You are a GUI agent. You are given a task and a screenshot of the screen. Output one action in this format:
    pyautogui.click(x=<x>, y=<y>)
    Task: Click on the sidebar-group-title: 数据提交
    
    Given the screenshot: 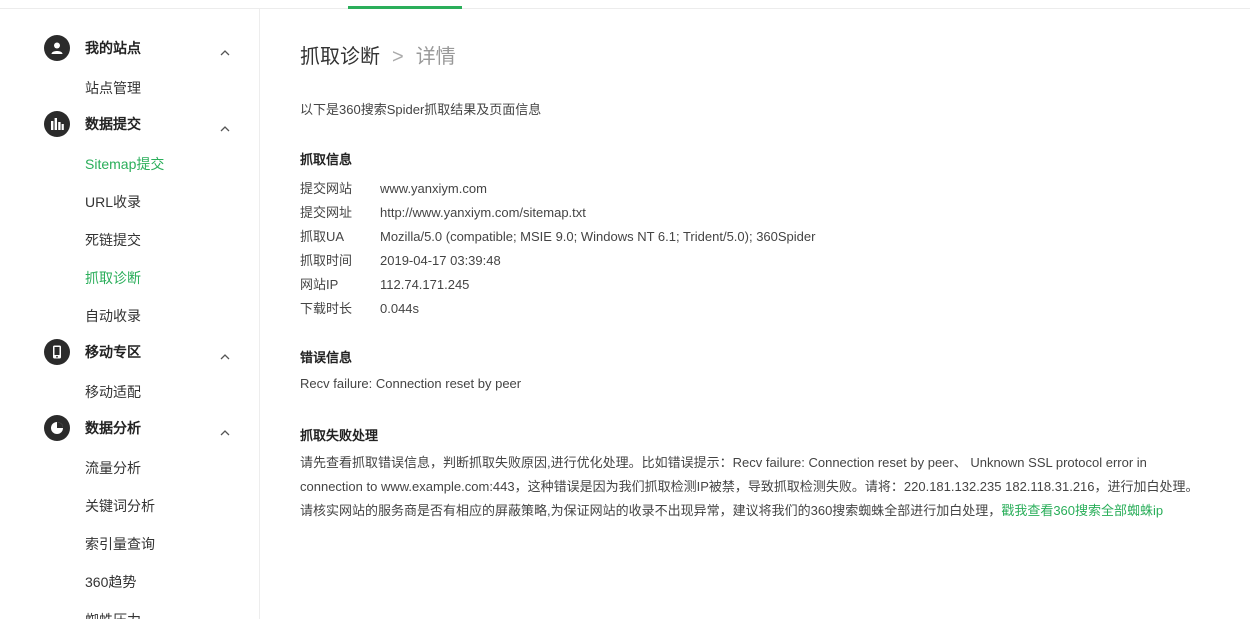 What is the action you would take?
    pyautogui.click(x=113, y=124)
    